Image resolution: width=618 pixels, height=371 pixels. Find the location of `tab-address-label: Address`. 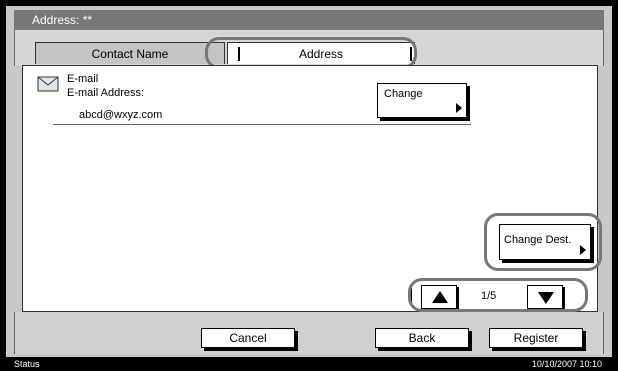

tab-address-label: Address is located at coordinates (321, 54).